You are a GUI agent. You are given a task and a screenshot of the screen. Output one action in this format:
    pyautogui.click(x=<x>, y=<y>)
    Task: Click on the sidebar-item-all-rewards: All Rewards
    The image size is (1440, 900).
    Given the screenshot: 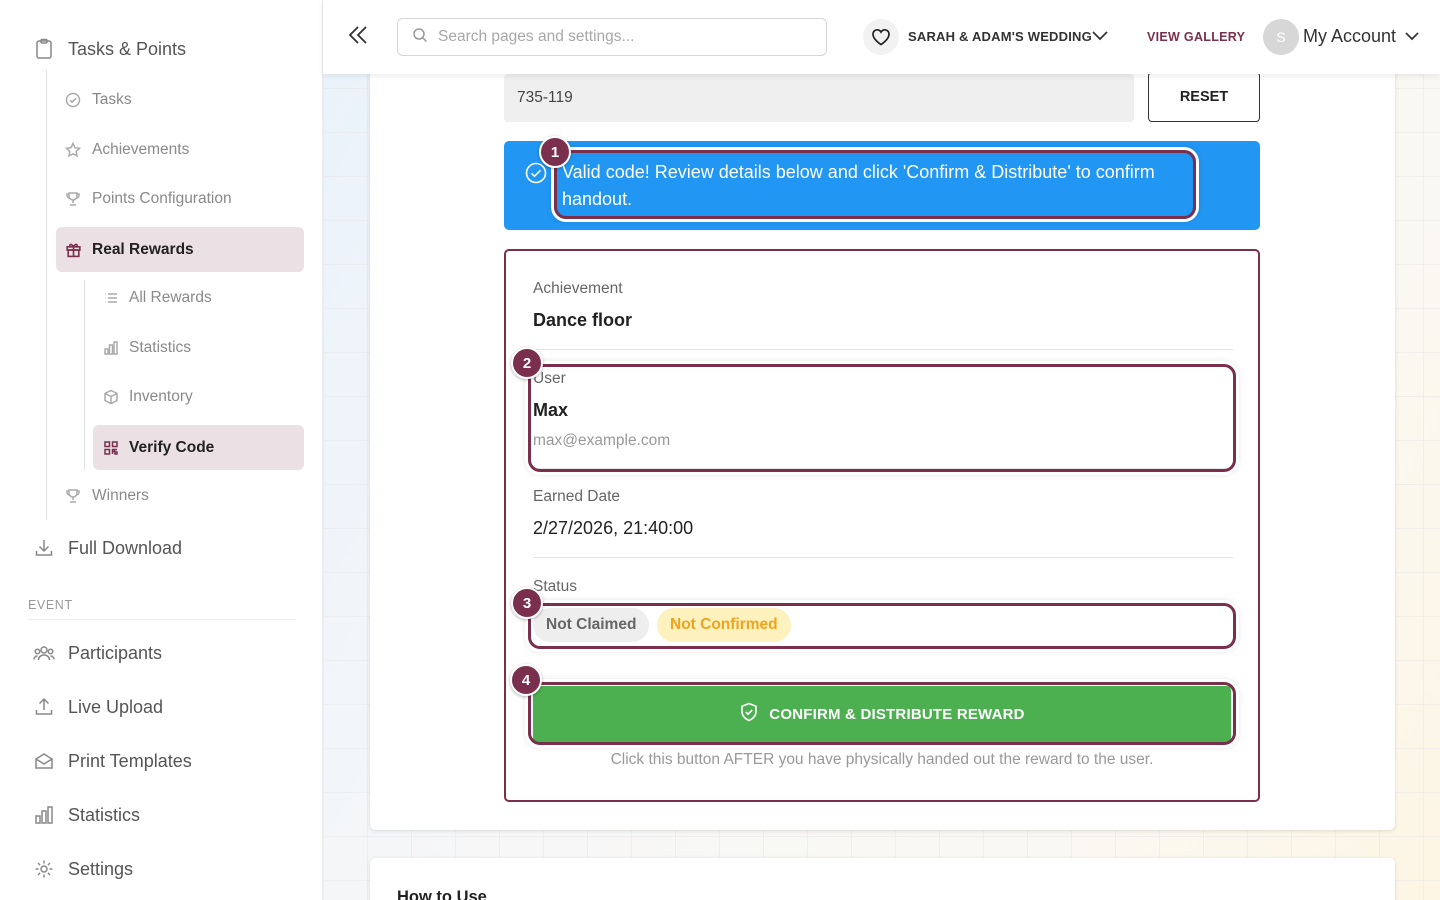 What is the action you would take?
    pyautogui.click(x=157, y=298)
    